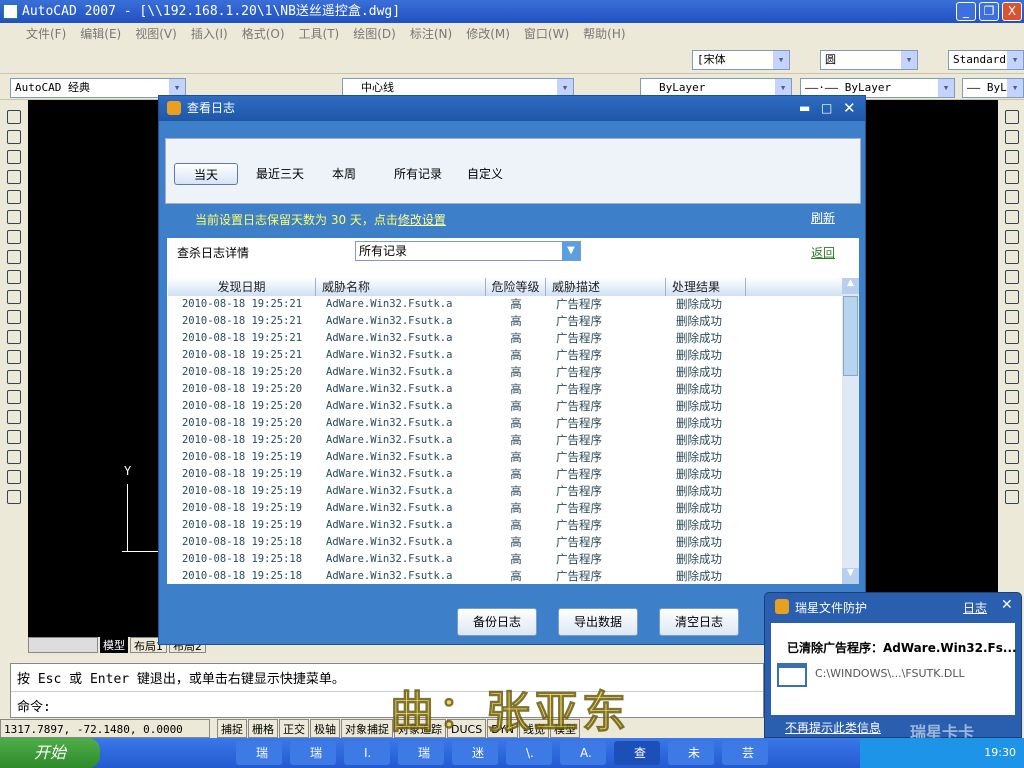  I want to click on tab-1: 最近三天, so click(280, 174).